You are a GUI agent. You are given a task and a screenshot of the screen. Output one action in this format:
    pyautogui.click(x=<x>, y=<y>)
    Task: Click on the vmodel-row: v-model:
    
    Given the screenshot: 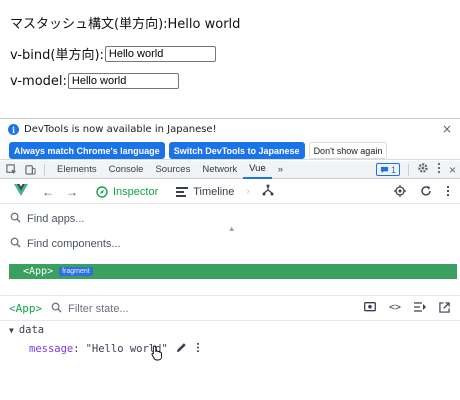 What is the action you would take?
    pyautogui.click(x=94, y=81)
    